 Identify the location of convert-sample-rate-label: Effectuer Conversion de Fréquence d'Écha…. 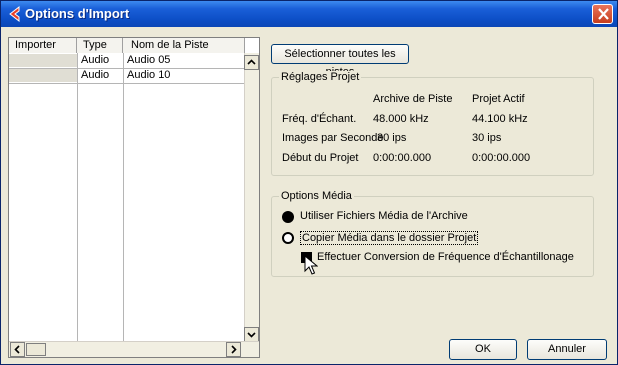
(445, 257).